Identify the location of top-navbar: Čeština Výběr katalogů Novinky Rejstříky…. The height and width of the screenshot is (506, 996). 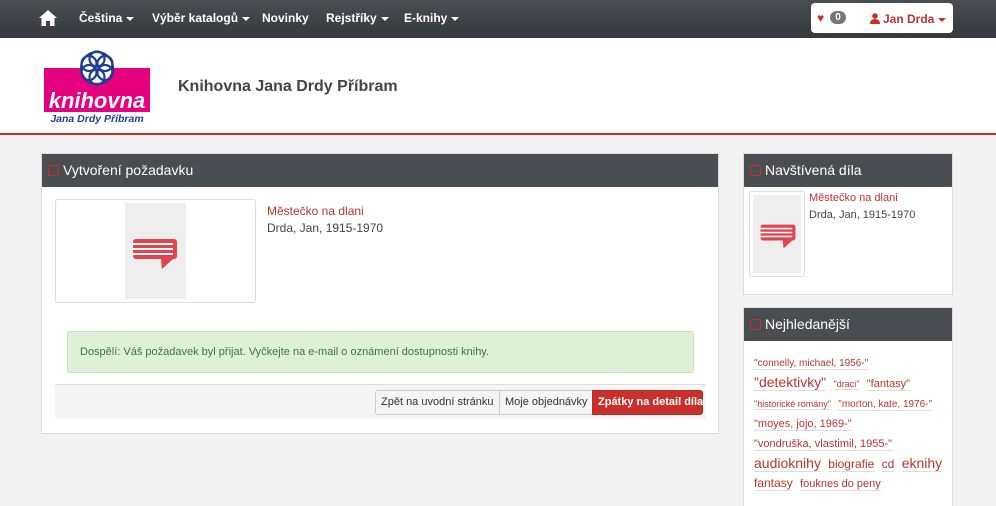
(498, 19).